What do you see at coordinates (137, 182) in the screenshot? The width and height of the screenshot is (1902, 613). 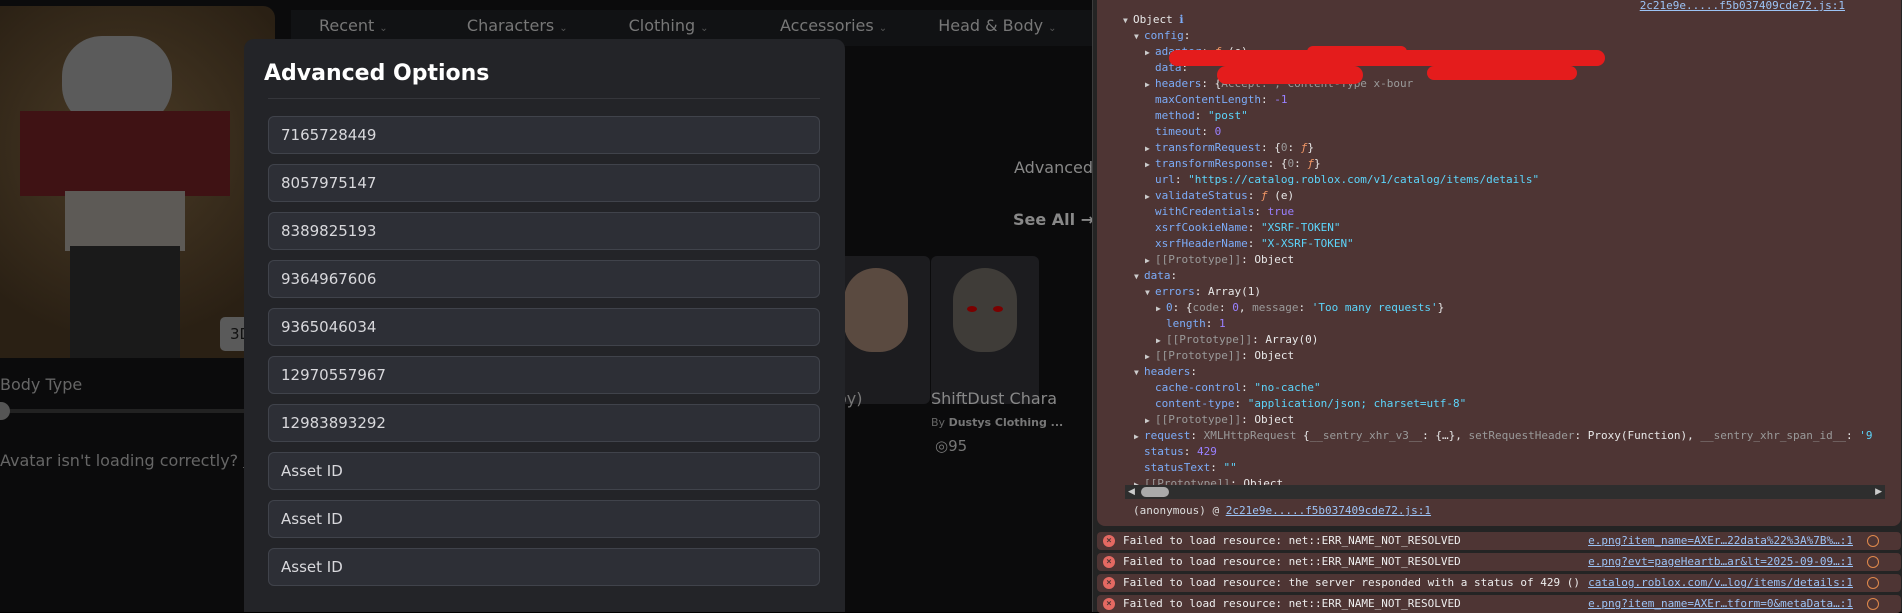 I see `avatar-preview: 3D` at bounding box center [137, 182].